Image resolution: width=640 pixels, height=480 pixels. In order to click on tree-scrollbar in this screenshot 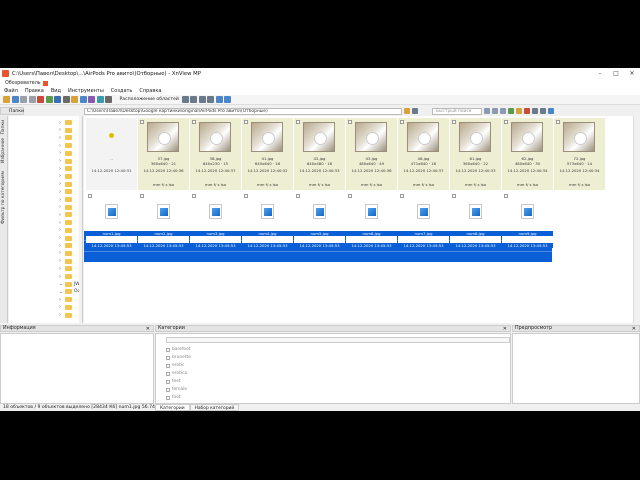, I will do `click(80, 219)`.